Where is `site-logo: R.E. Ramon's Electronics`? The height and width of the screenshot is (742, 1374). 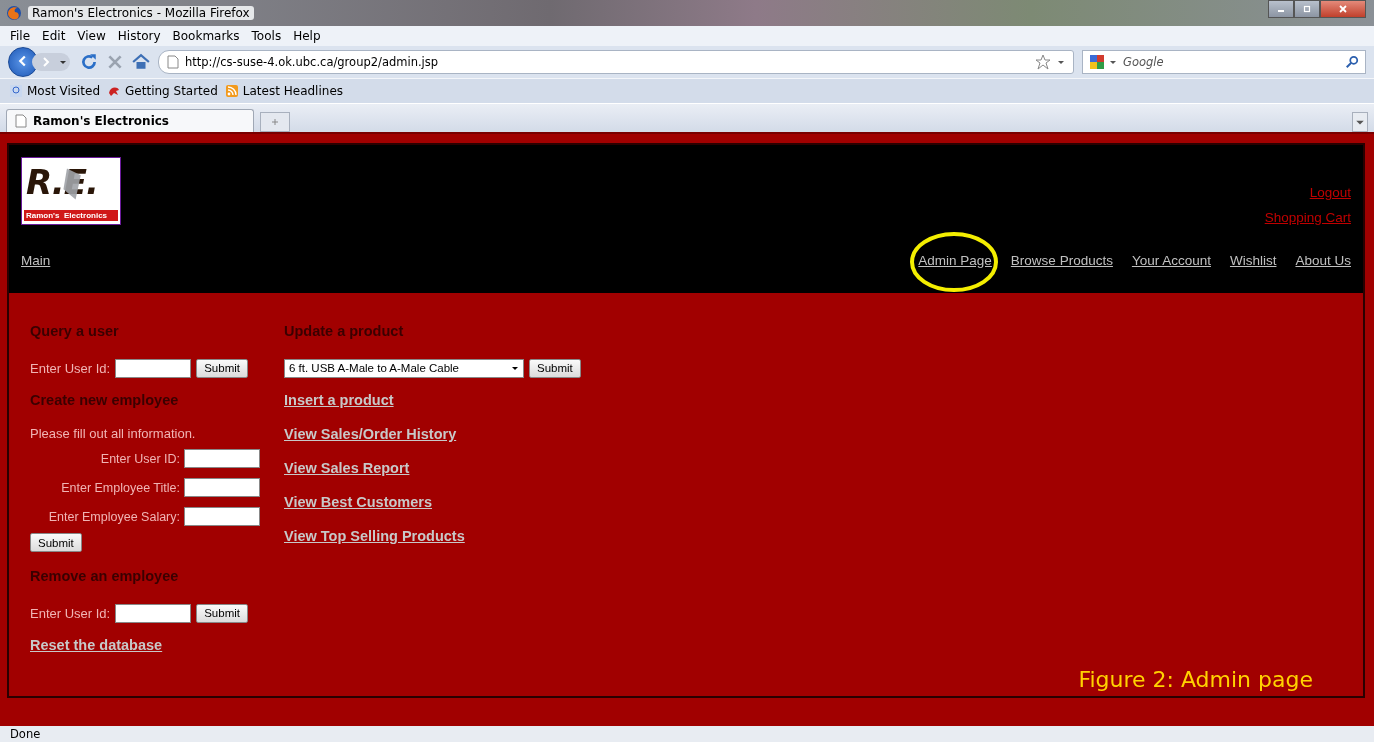 site-logo: R.E. Ramon's Electronics is located at coordinates (71, 191).